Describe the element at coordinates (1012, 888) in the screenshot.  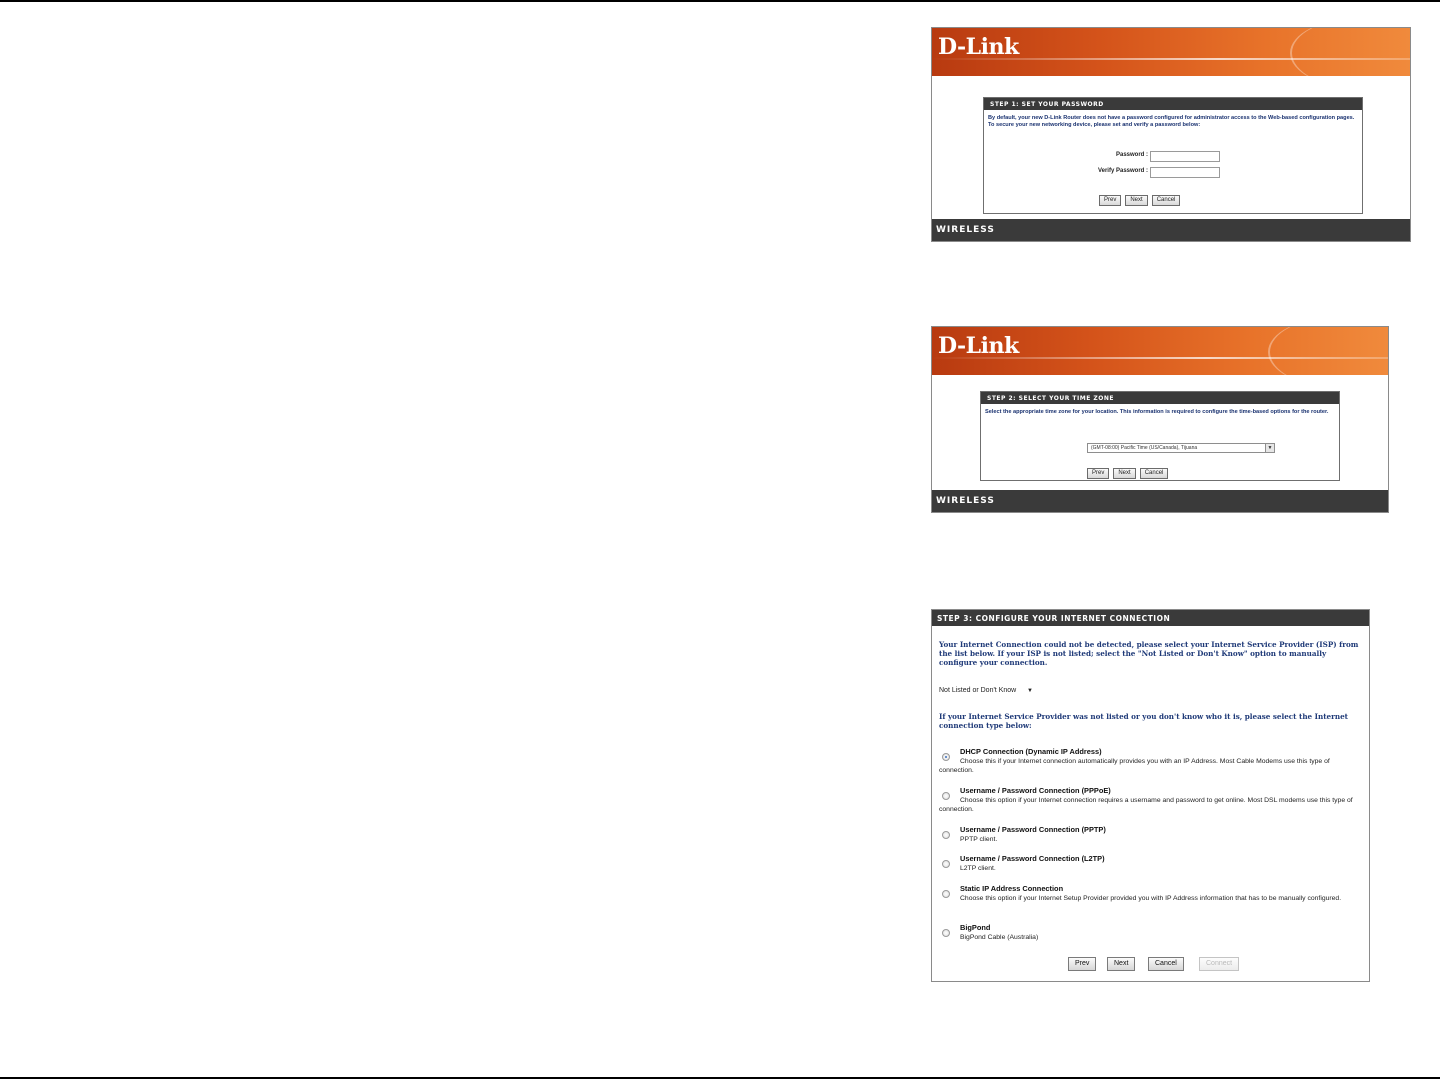
I see `option-title: Static IP Address Connection` at that location.